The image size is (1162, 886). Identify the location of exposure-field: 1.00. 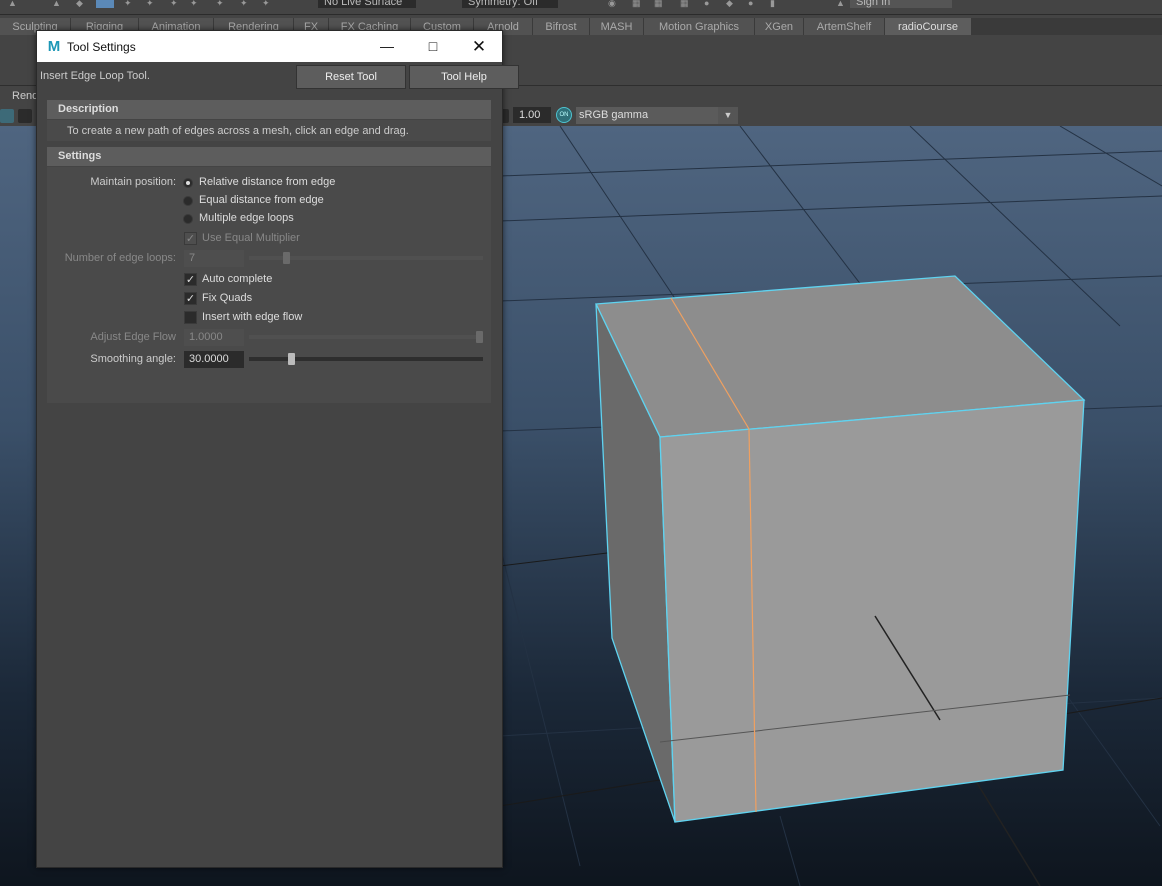
(532, 115).